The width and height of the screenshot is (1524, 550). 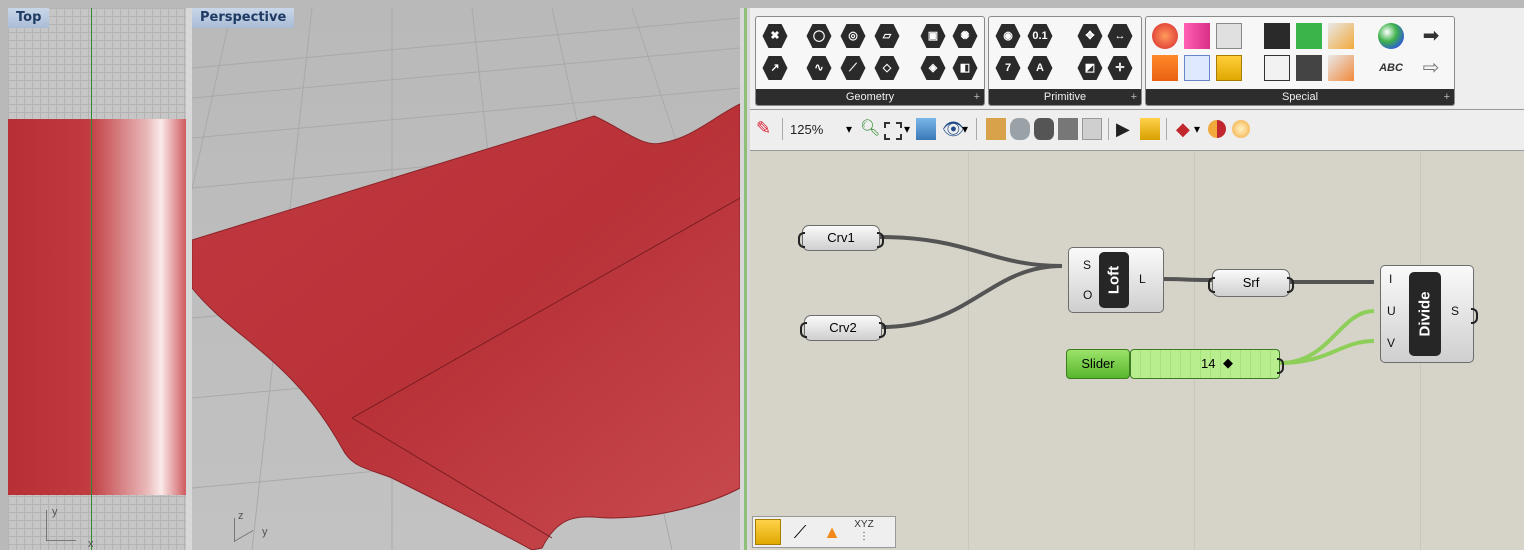 What do you see at coordinates (971, 251) in the screenshot?
I see `wire-crv1-loft` at bounding box center [971, 251].